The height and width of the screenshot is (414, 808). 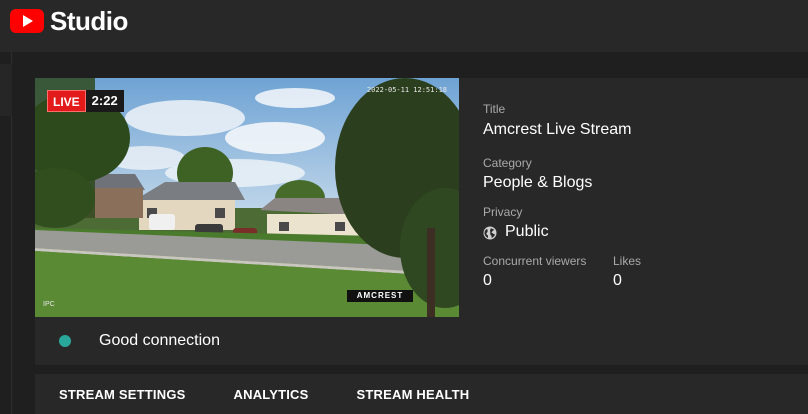 I want to click on connection-status: Good connection, so click(x=247, y=341).